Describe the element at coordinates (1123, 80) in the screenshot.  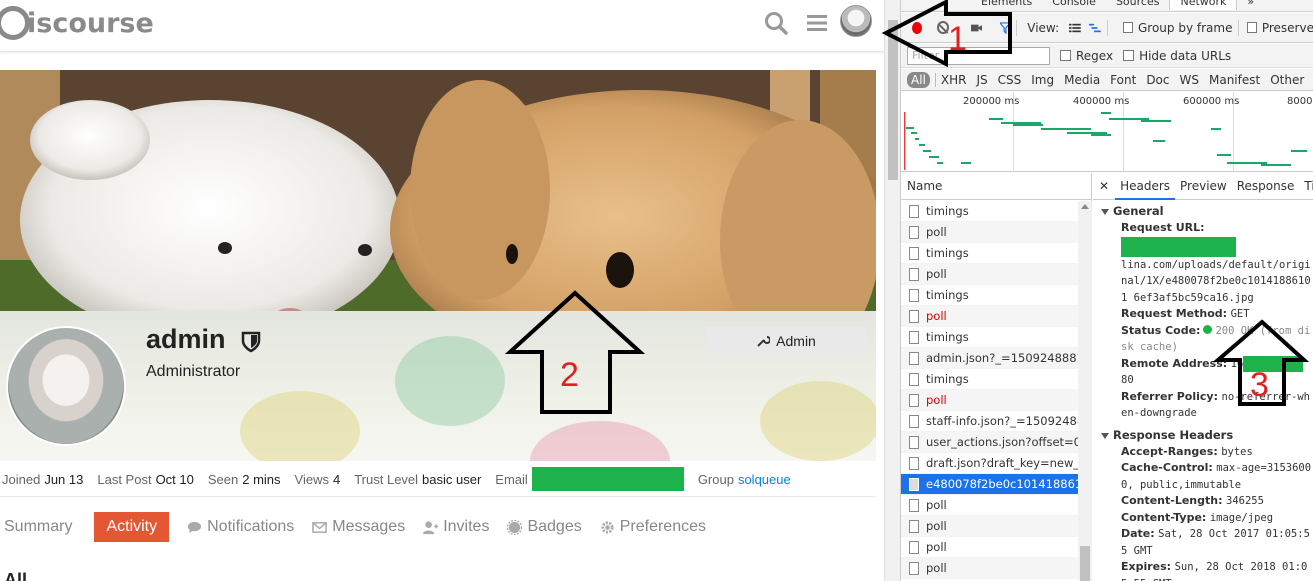
I see `type-font: Font` at that location.